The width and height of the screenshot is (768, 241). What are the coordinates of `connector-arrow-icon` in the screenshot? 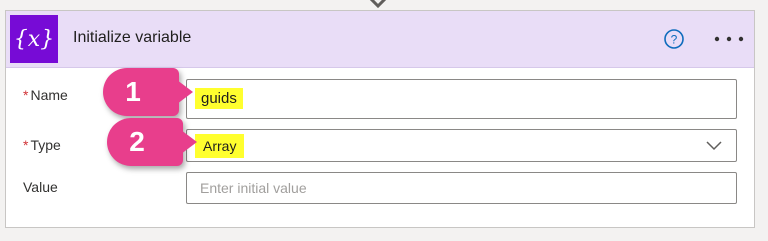 It's located at (378, 4).